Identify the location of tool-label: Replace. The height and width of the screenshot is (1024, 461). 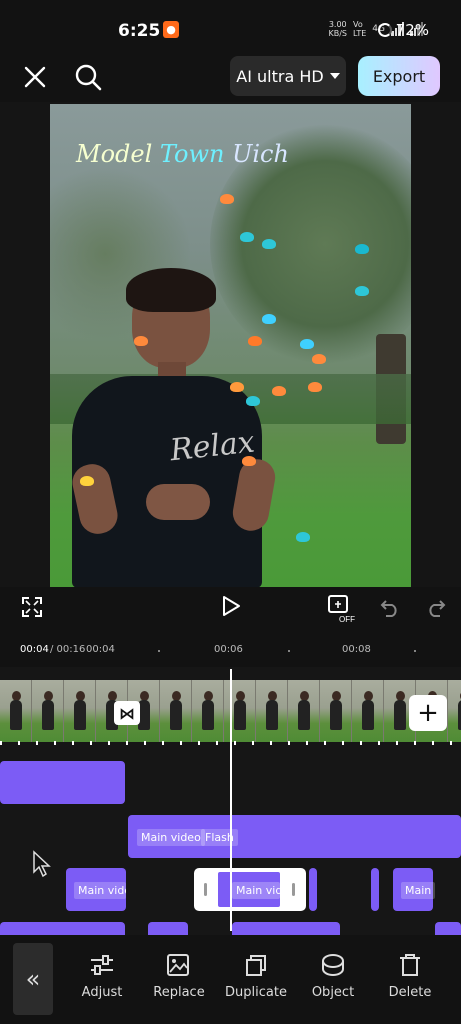
(179, 992).